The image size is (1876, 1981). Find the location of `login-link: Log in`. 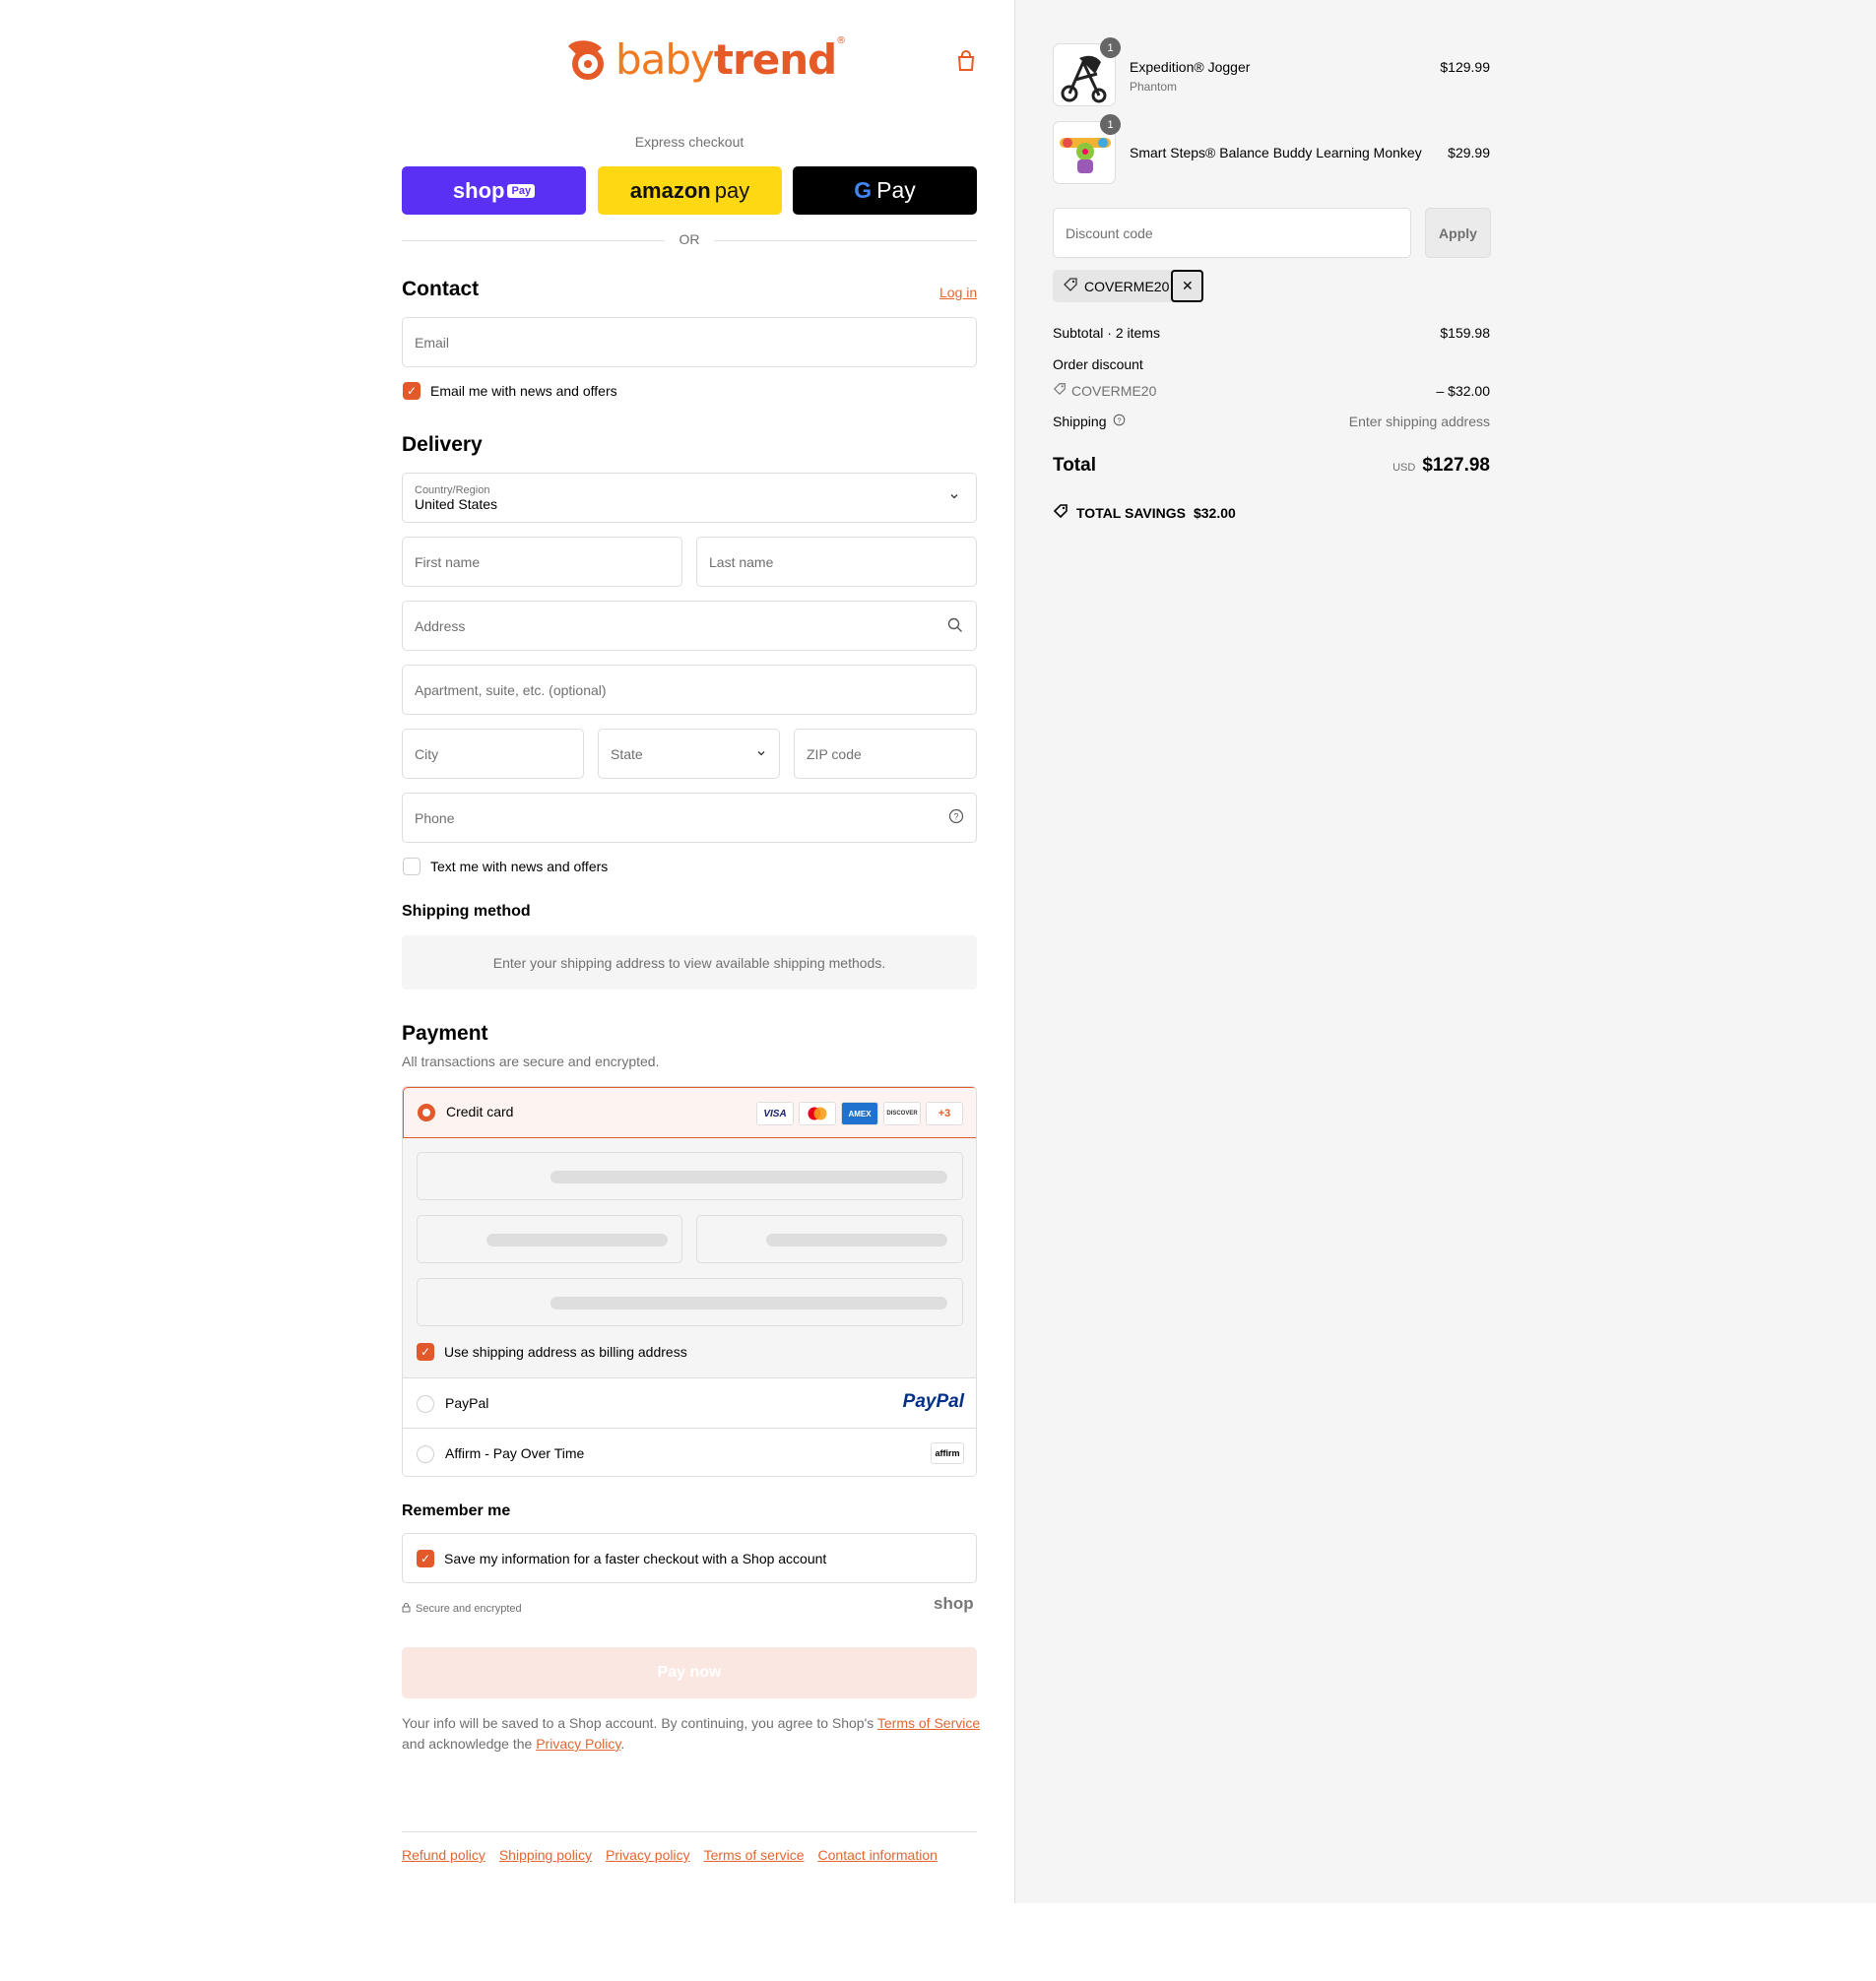

login-link: Log in is located at coordinates (958, 292).